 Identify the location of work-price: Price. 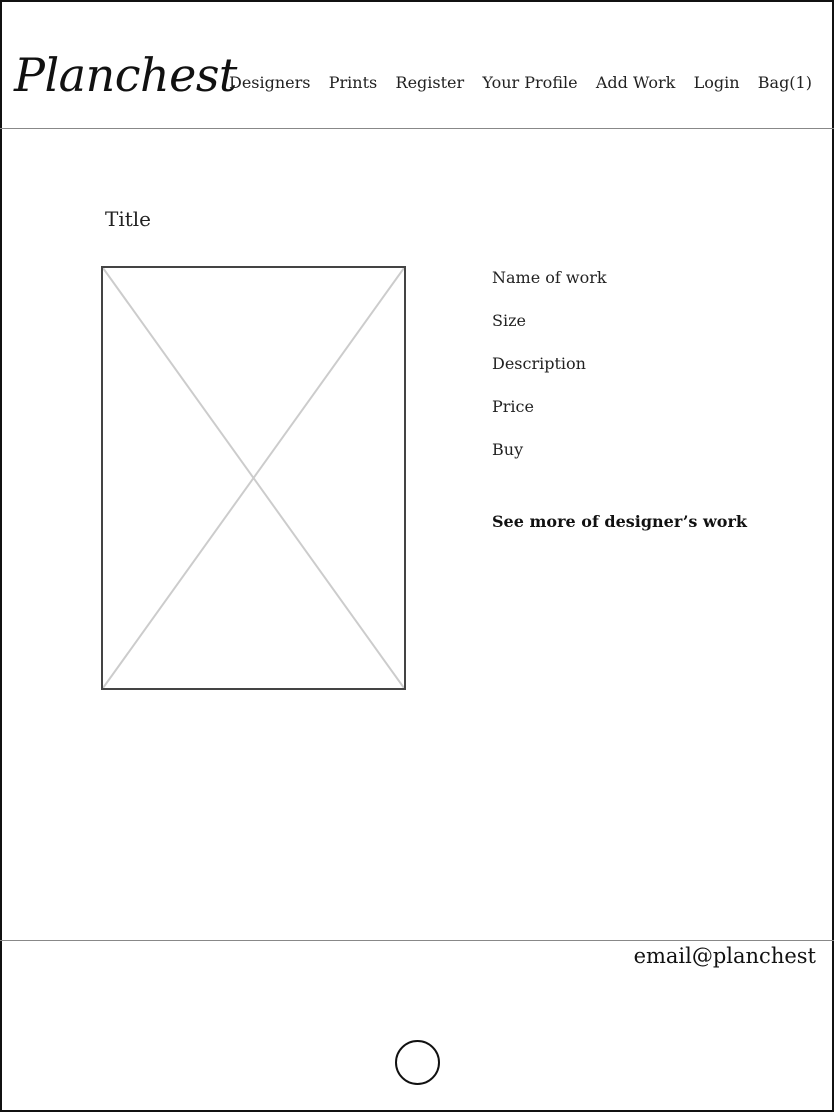
(513, 406).